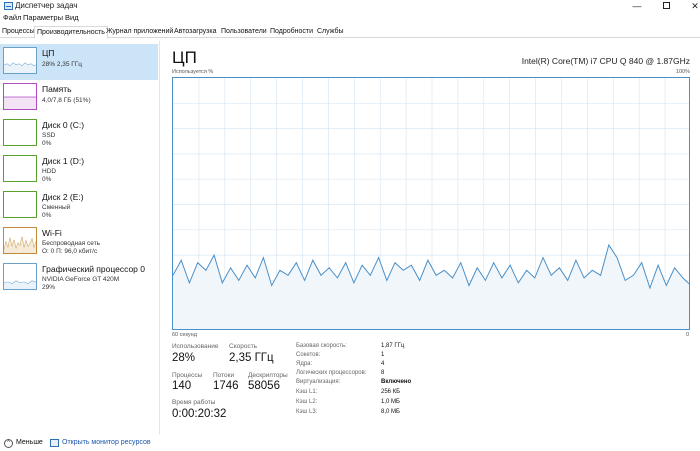  I want to click on graph-y-label: Используется %, so click(193, 72).